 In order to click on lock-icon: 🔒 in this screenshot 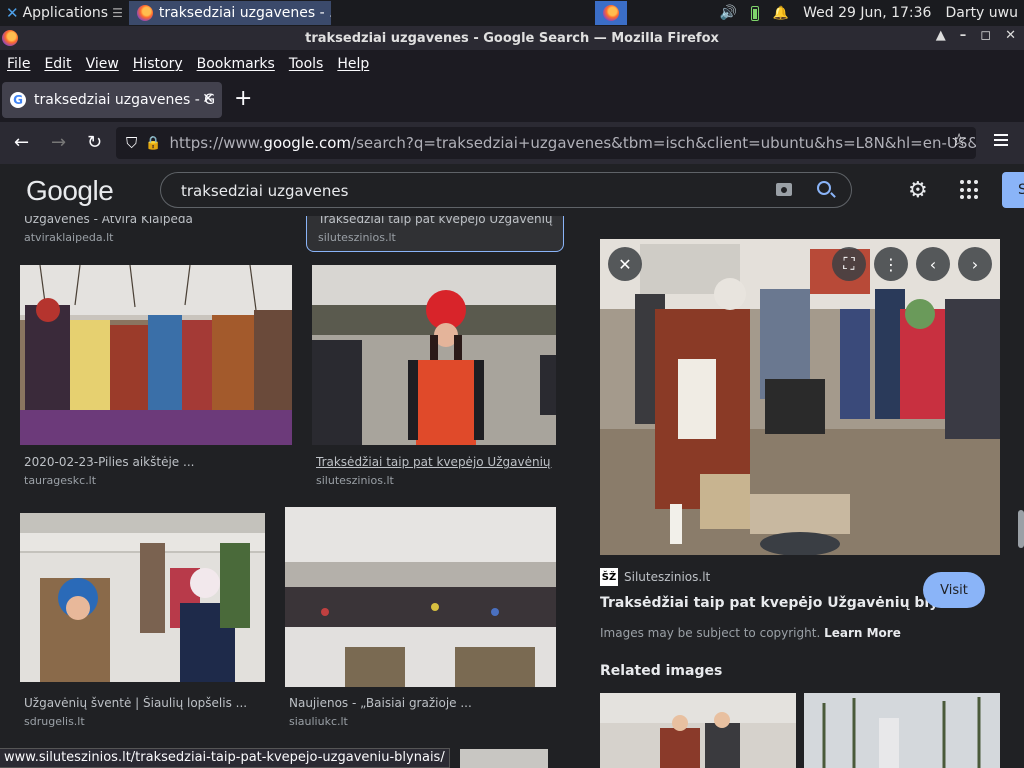, I will do `click(153, 143)`.